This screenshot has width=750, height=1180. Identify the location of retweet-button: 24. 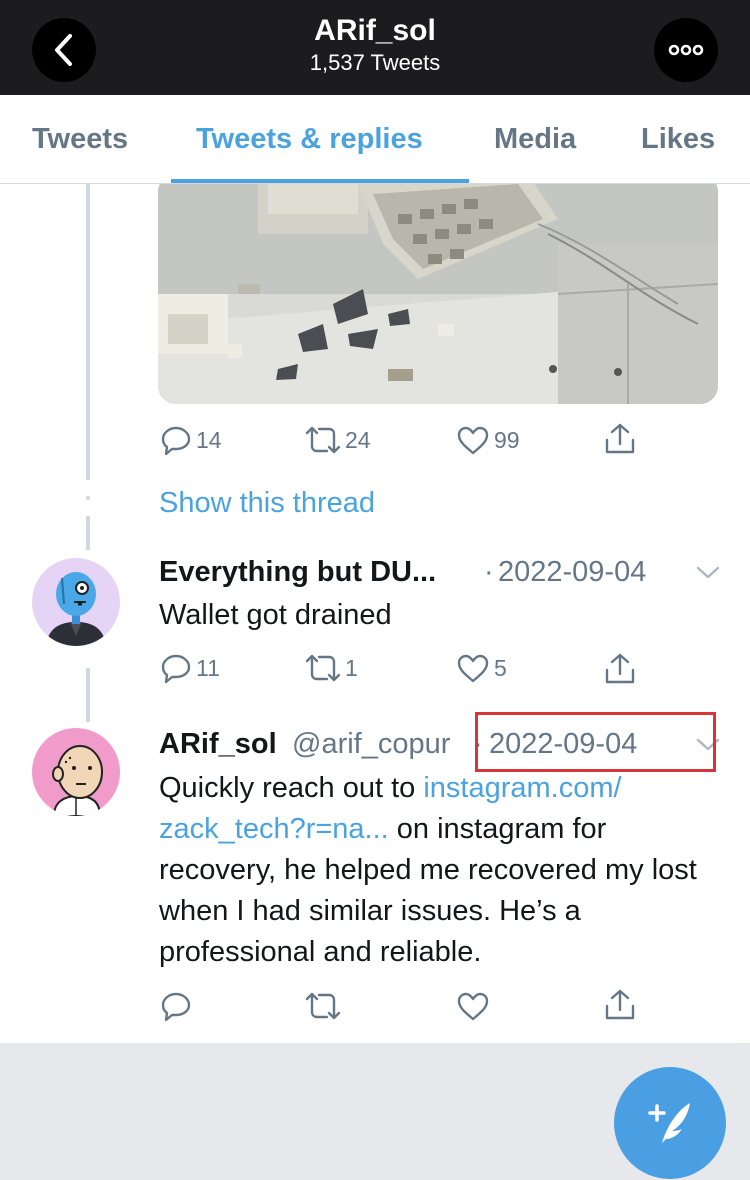
(338, 440).